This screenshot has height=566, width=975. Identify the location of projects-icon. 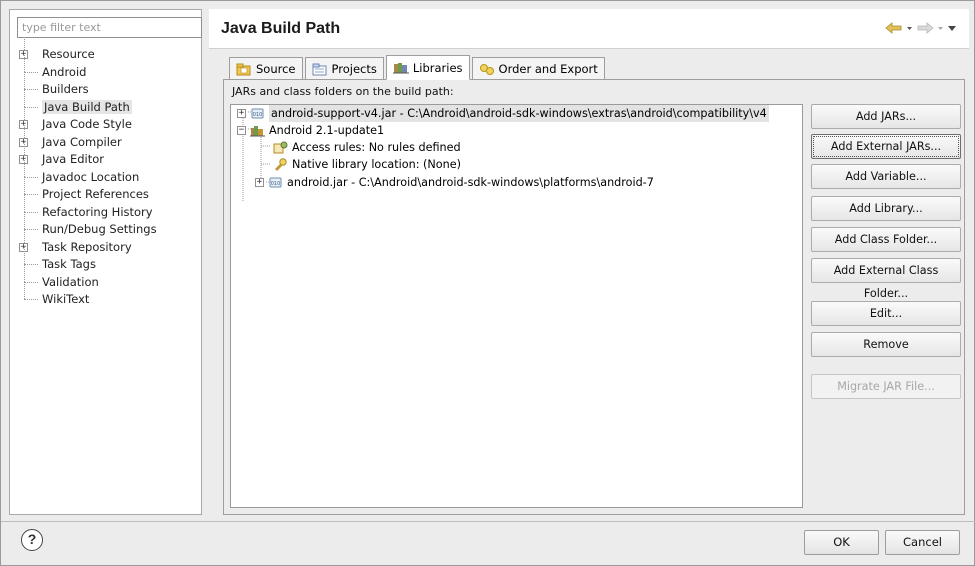
(320, 69).